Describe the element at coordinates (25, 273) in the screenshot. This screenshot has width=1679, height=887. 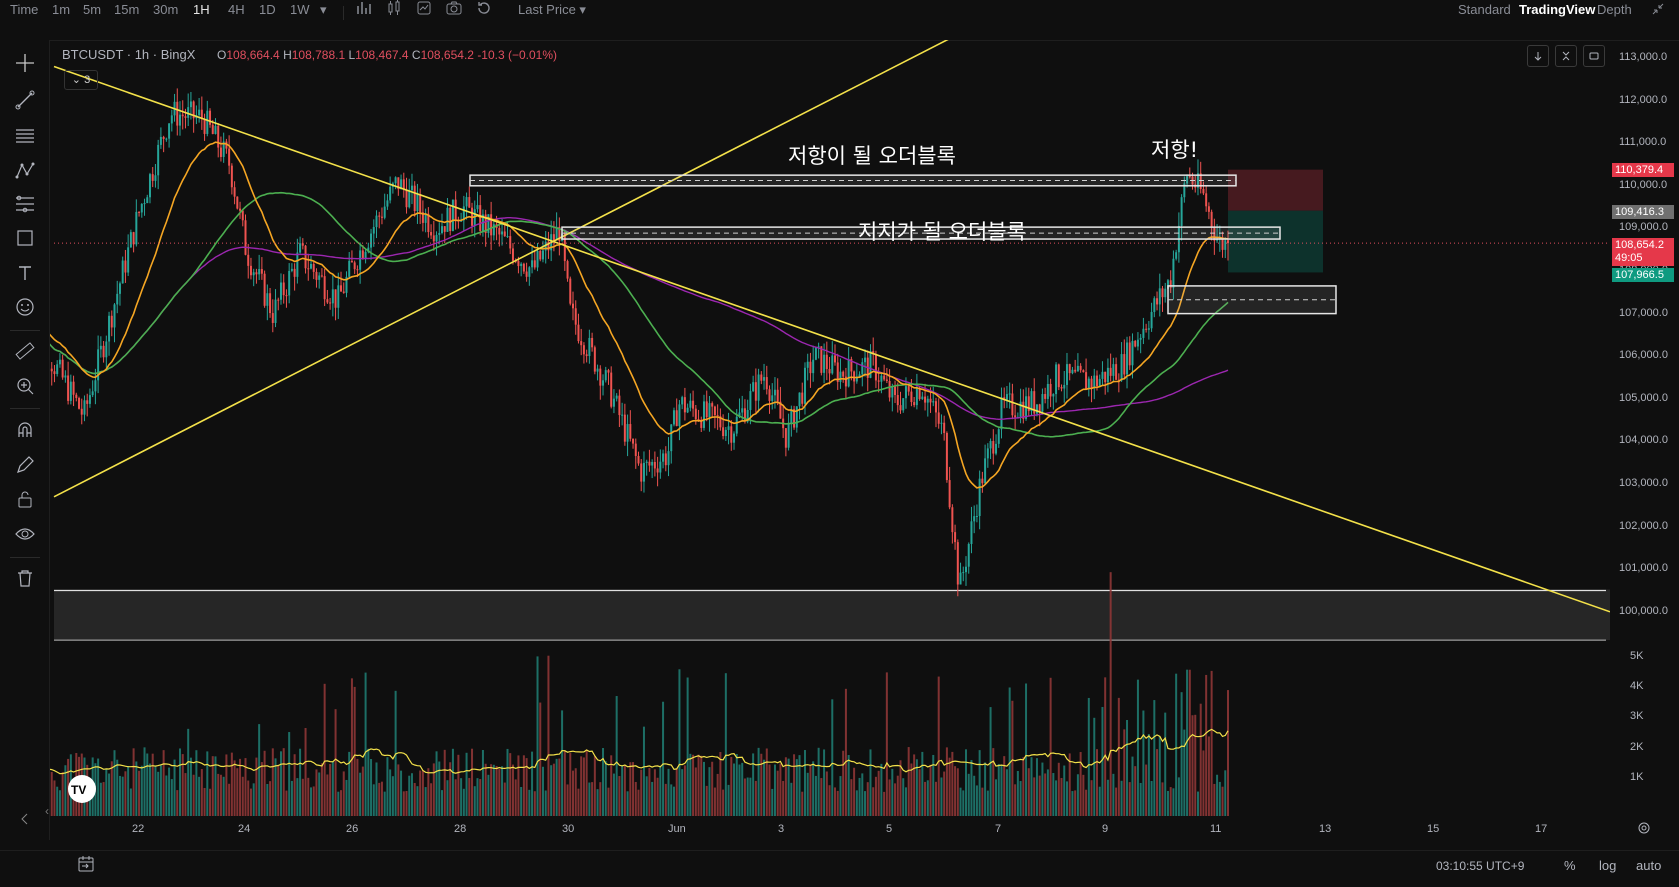
I see `text-icon` at that location.